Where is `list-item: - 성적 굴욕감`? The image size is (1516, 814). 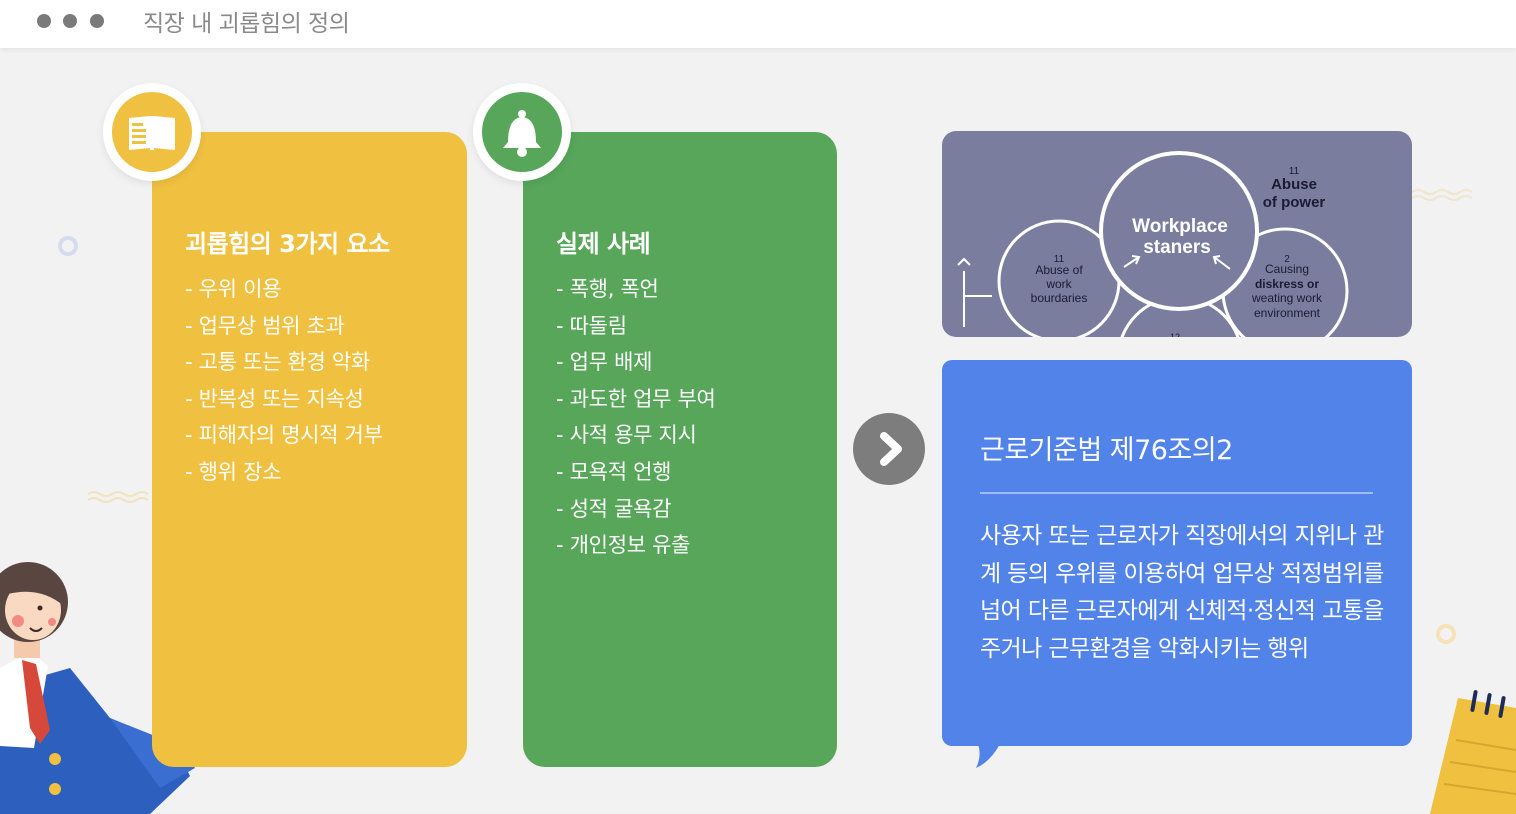 list-item: - 성적 굴욕감 is located at coordinates (614, 508).